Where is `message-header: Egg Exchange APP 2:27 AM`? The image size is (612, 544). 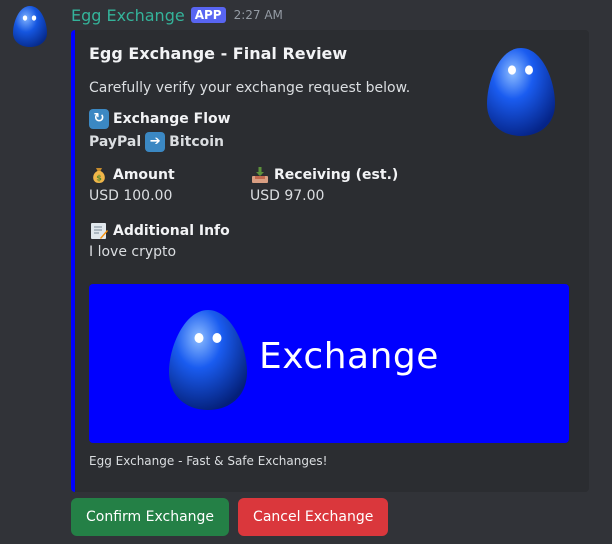
message-header: Egg Exchange APP 2:27 AM is located at coordinates (177, 15).